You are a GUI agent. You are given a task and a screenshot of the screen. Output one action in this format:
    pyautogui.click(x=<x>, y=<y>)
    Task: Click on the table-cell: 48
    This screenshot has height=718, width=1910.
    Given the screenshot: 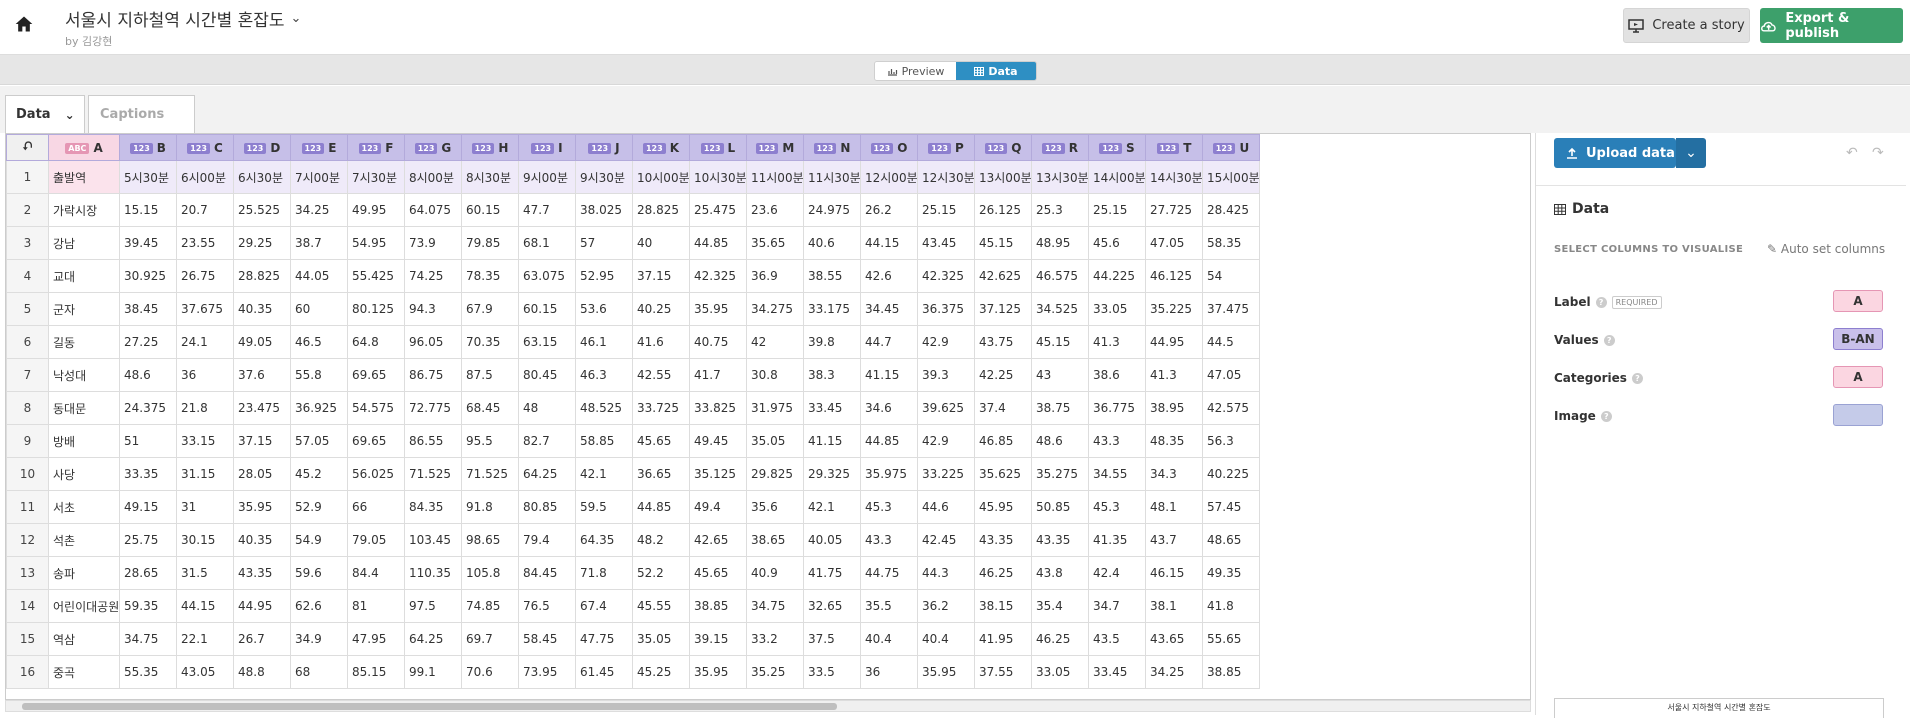 What is the action you would take?
    pyautogui.click(x=547, y=408)
    